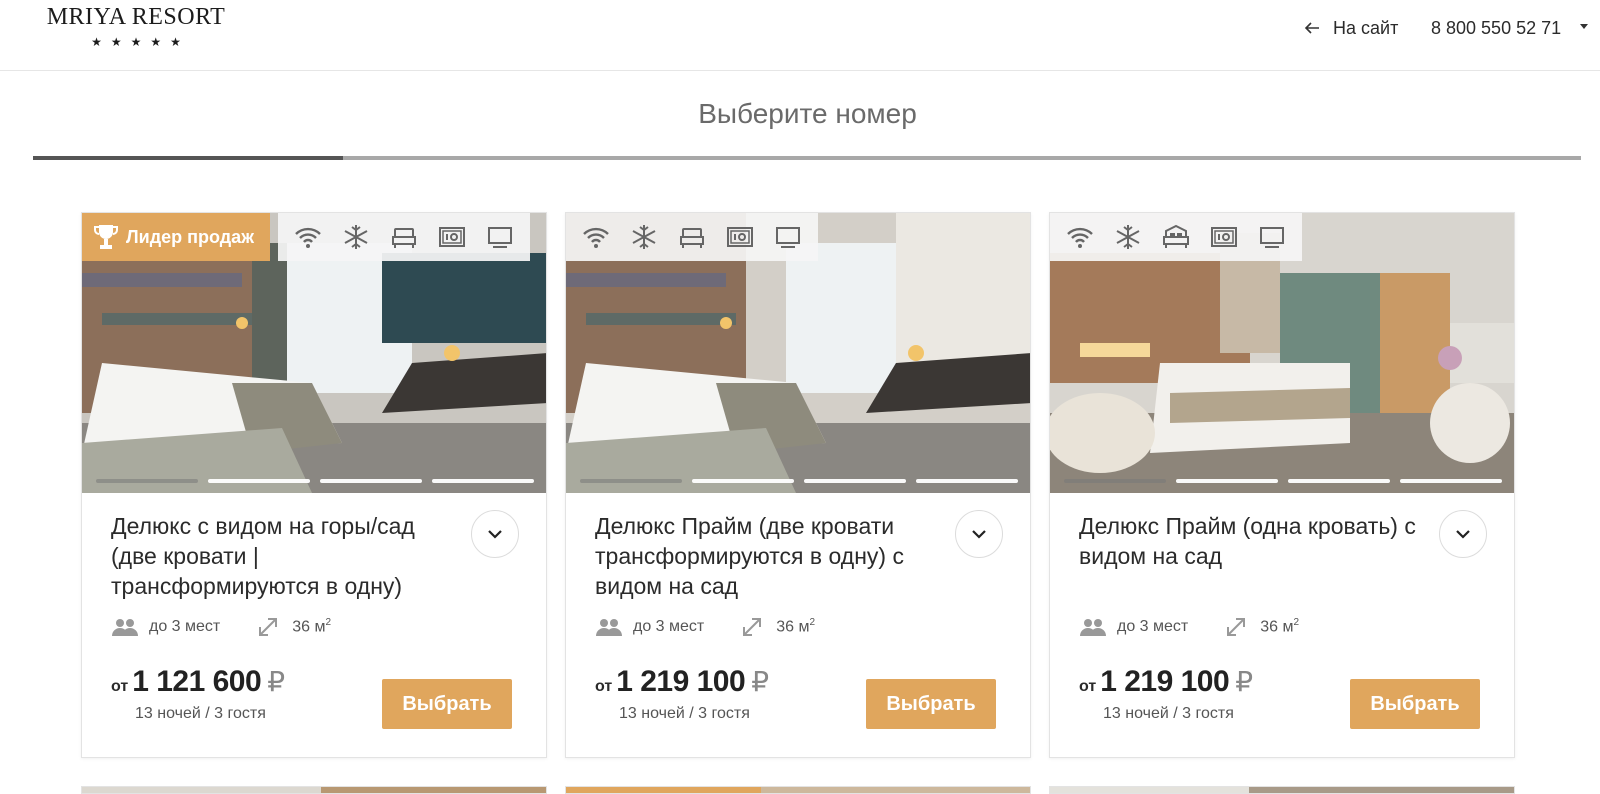 The height and width of the screenshot is (794, 1600). I want to click on phone-number: 8 800 550 52 71, so click(1496, 28).